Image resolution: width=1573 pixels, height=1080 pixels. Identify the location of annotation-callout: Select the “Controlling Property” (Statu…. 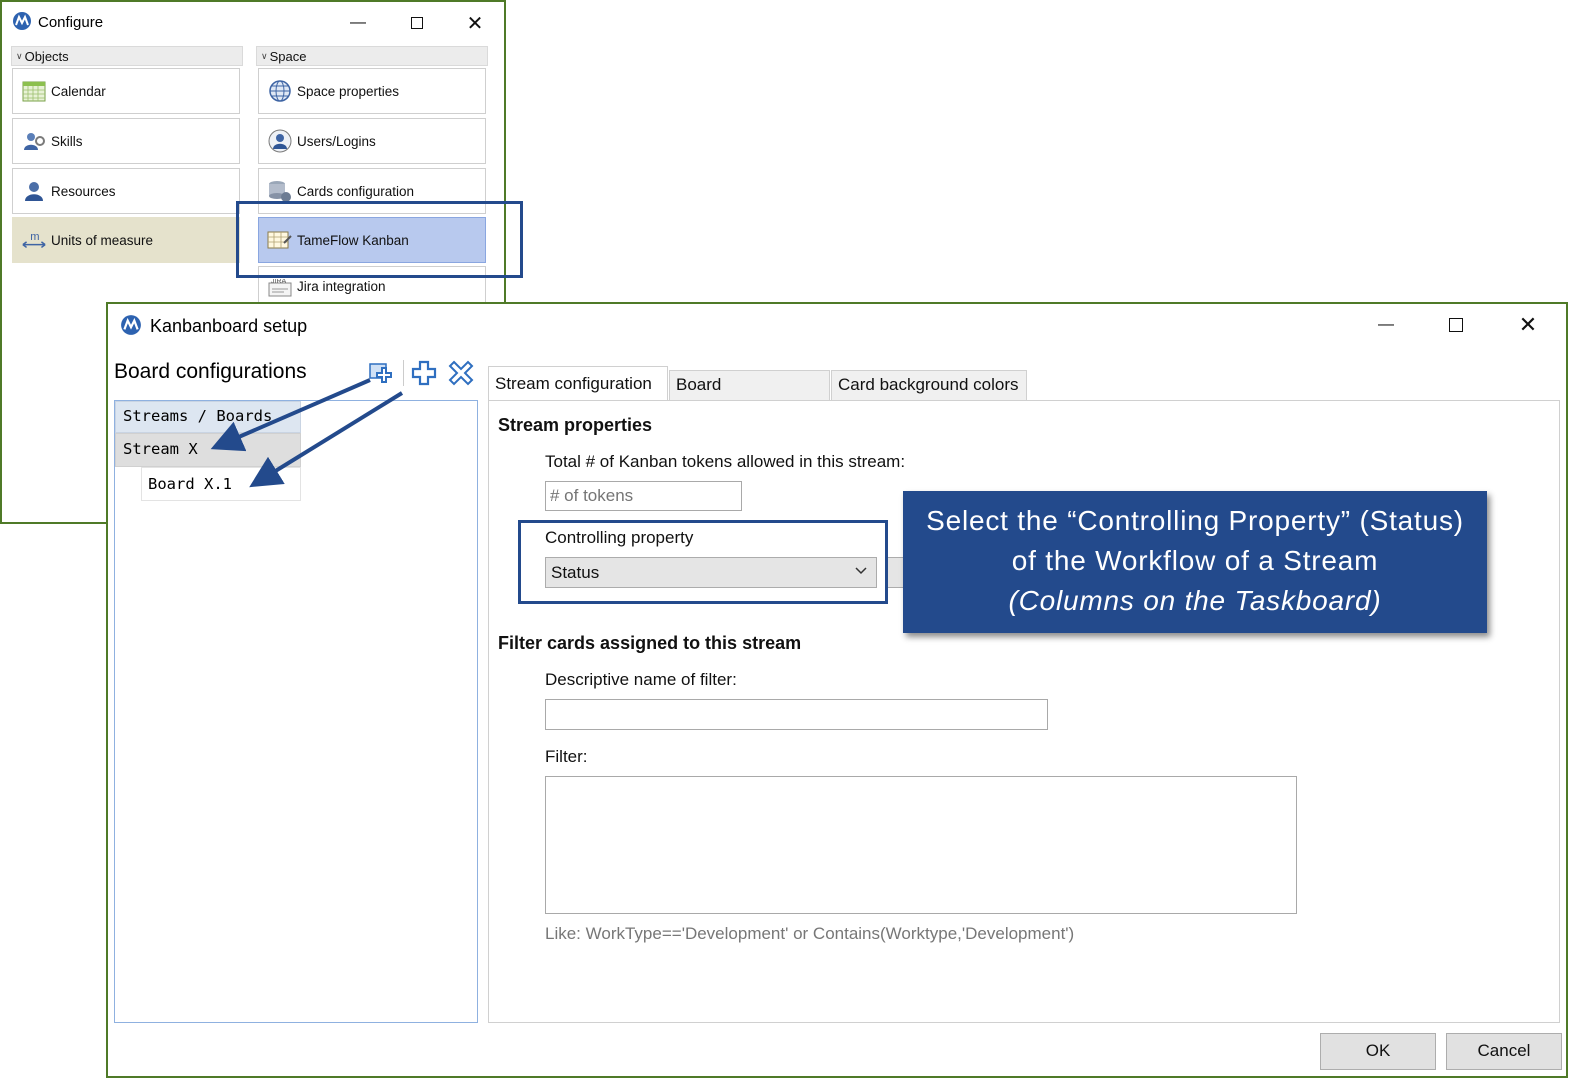
(1195, 562).